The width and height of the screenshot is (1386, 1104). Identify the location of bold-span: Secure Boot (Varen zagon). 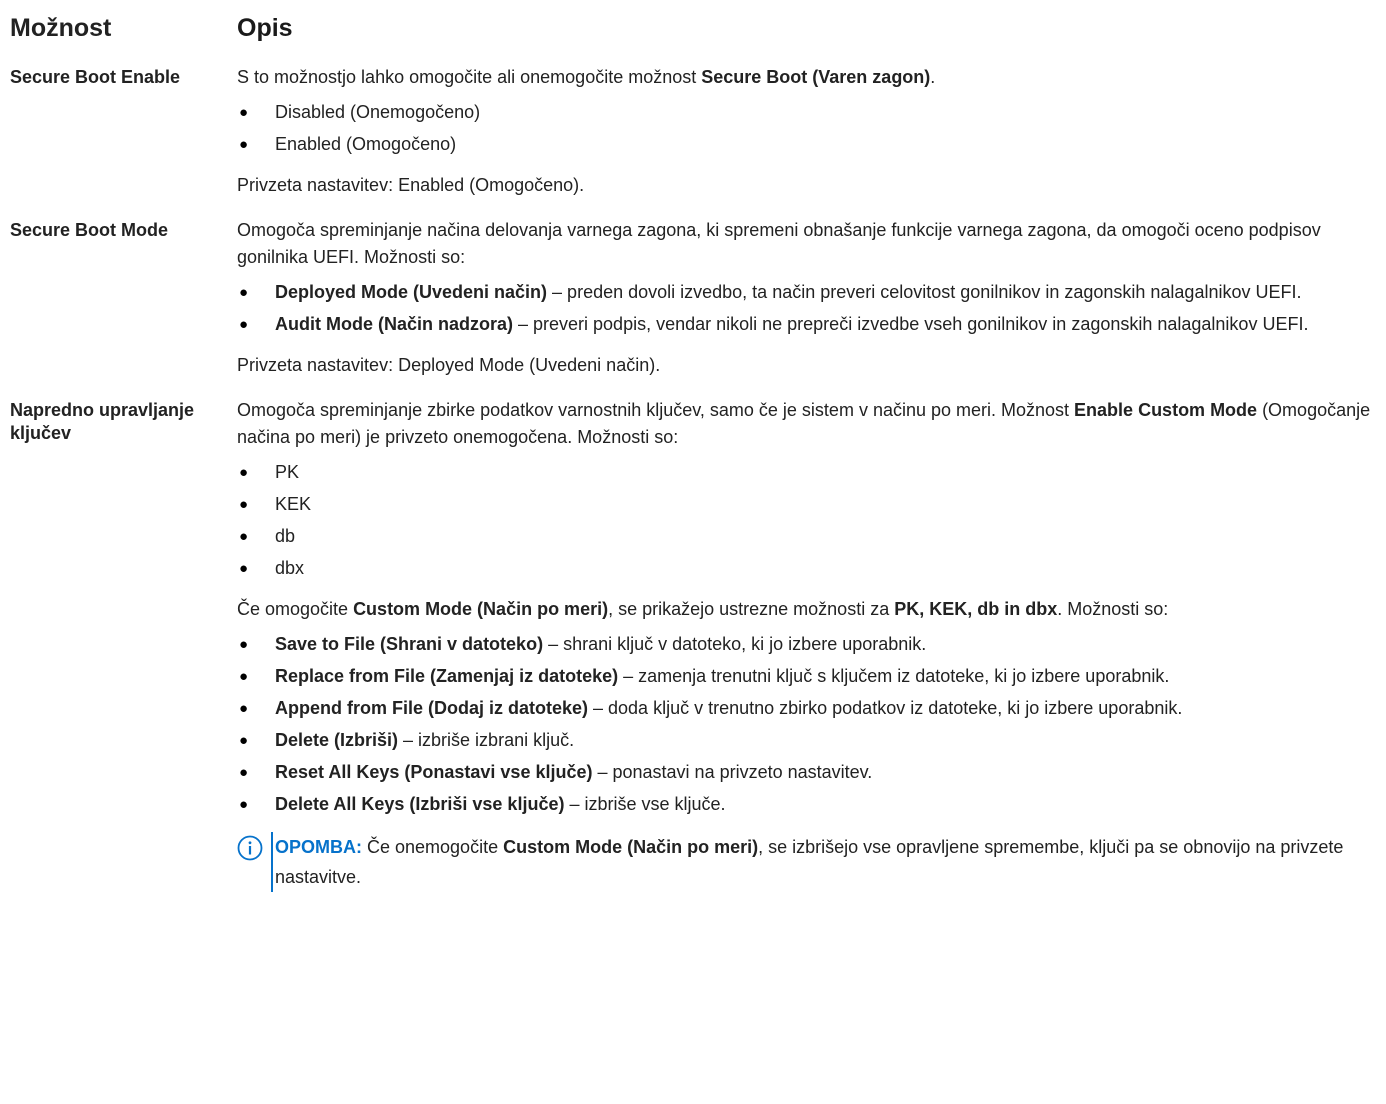
(816, 77).